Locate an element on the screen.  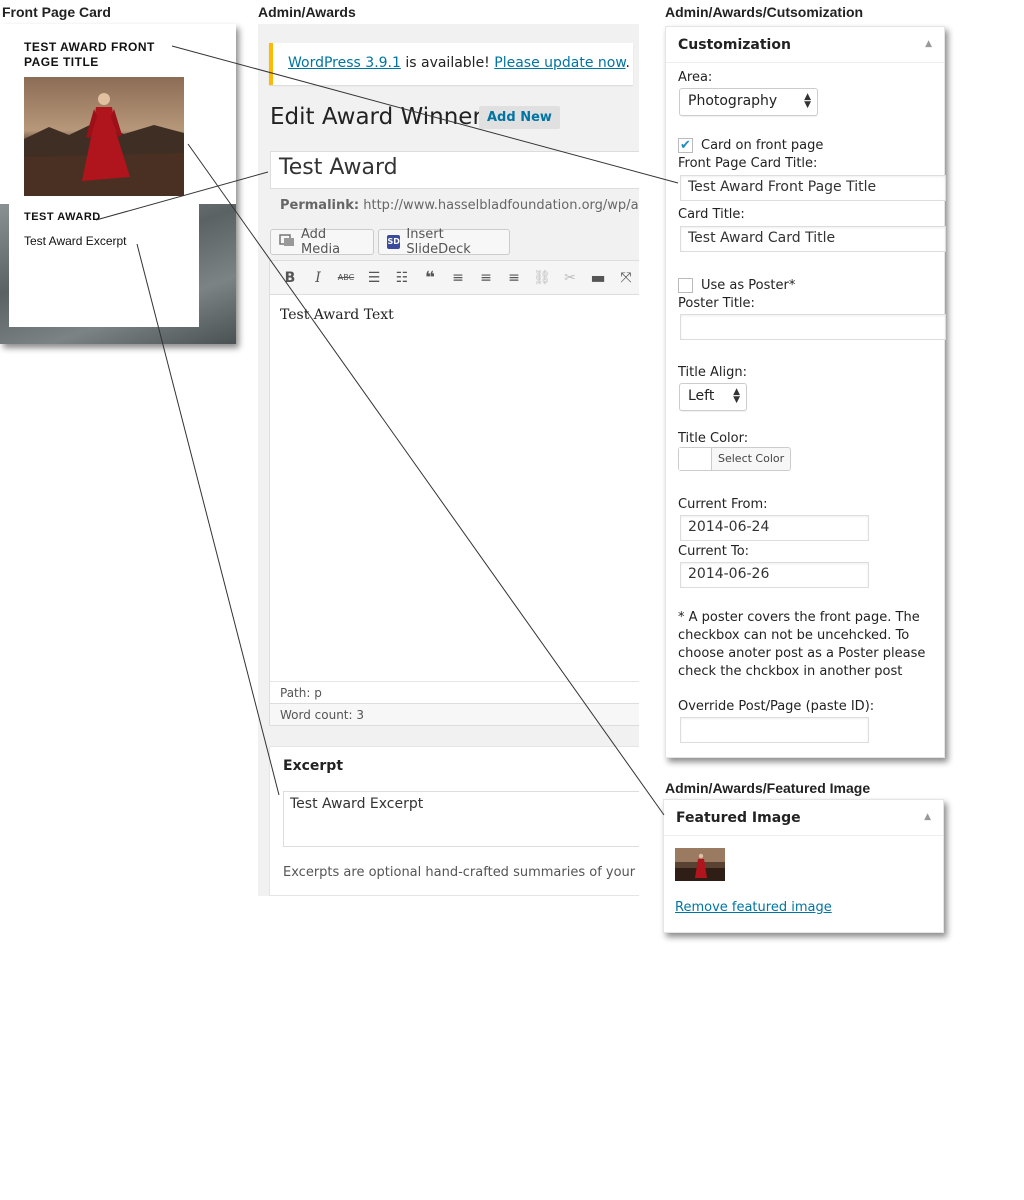
featured-image-panel: Featured Image ▲ Remove featured image is located at coordinates (803, 866).